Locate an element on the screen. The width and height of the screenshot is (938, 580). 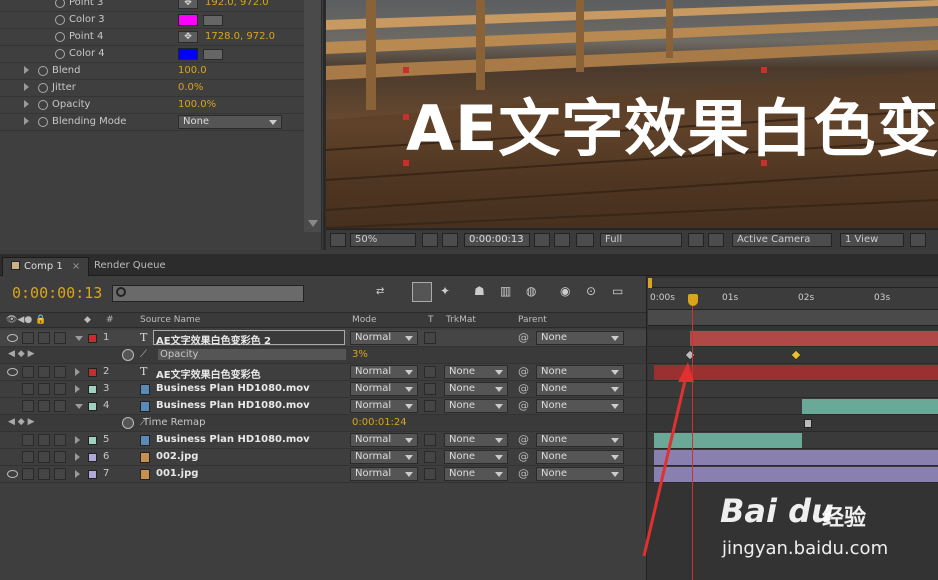
layer-name: 001.jpg is located at coordinates (177, 473).